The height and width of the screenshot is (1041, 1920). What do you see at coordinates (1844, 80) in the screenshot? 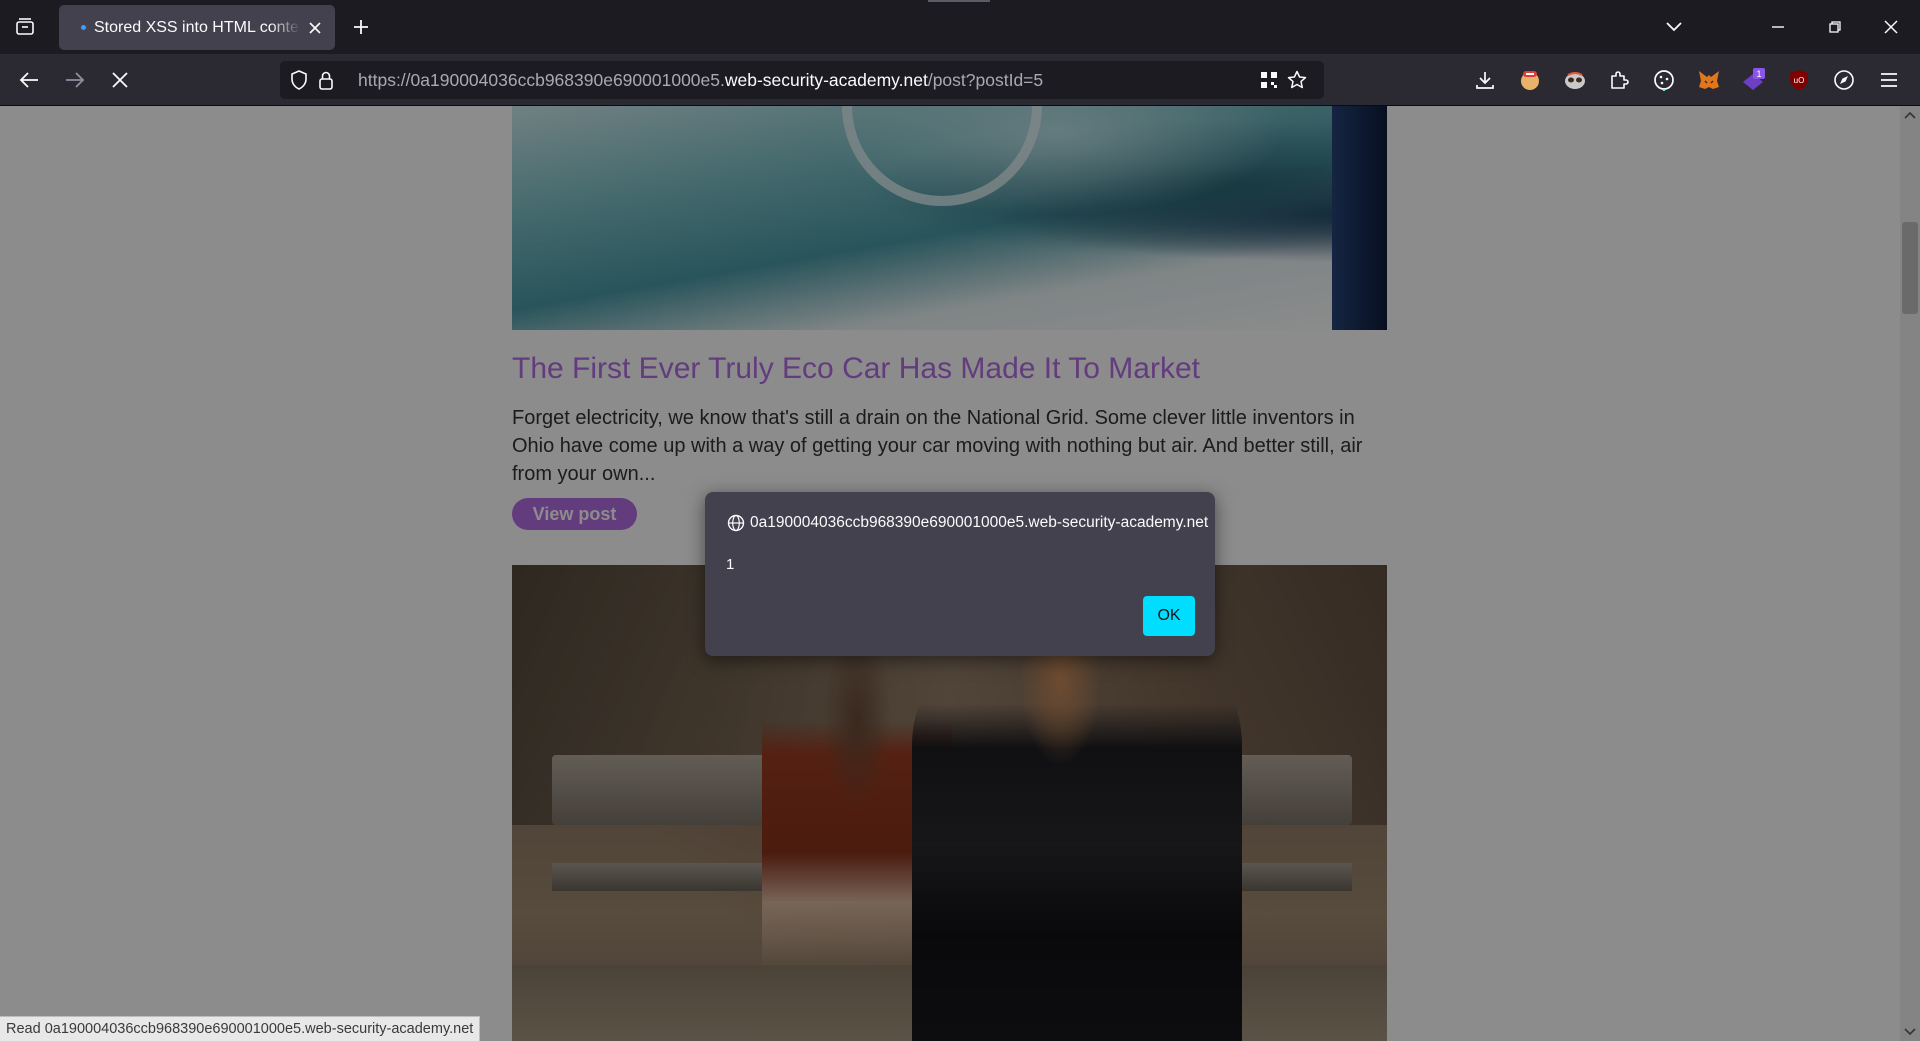
I see `compass-extension-icon` at bounding box center [1844, 80].